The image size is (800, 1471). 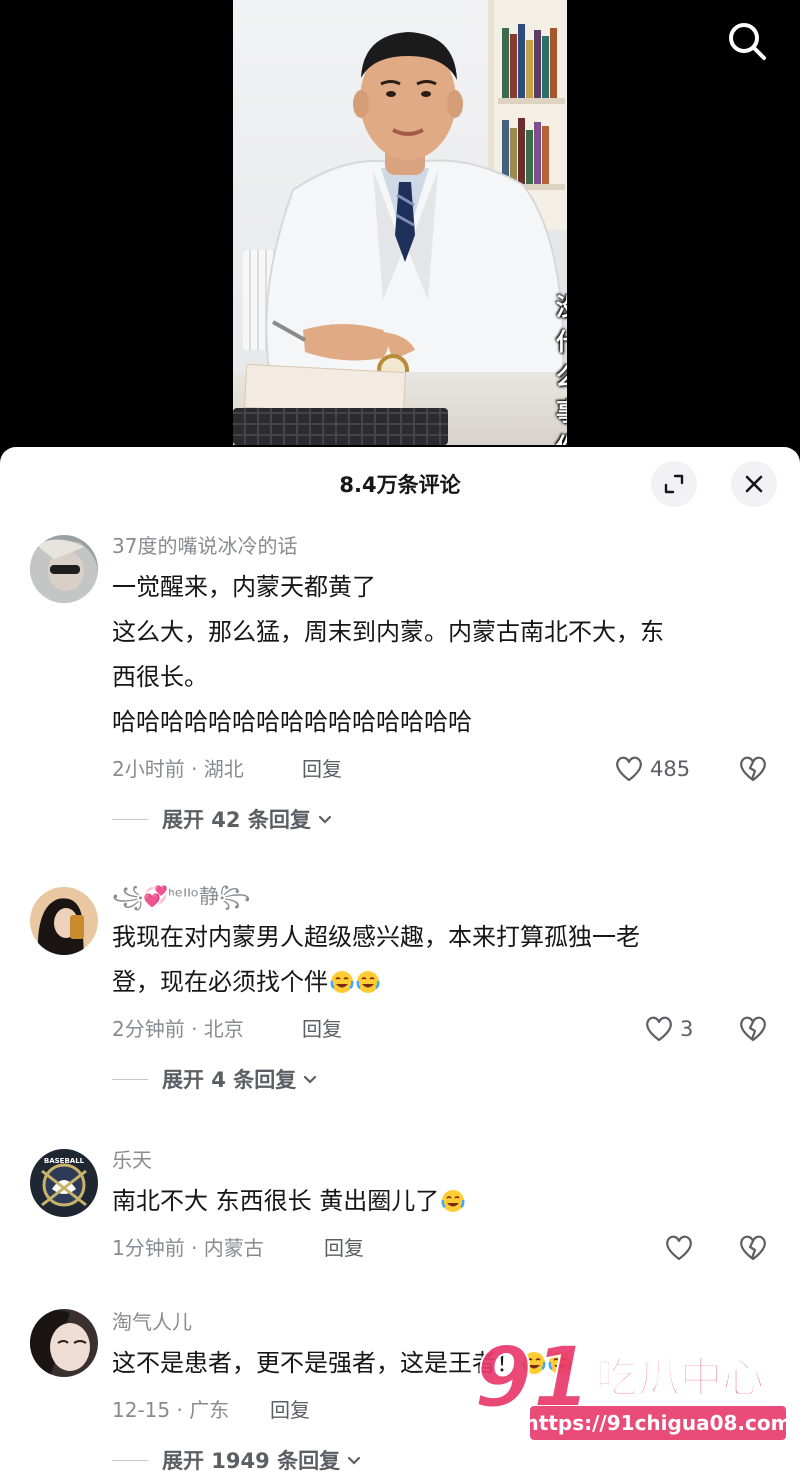 I want to click on comment-text-segment: 登，现在必须找个伴, so click(x=220, y=982).